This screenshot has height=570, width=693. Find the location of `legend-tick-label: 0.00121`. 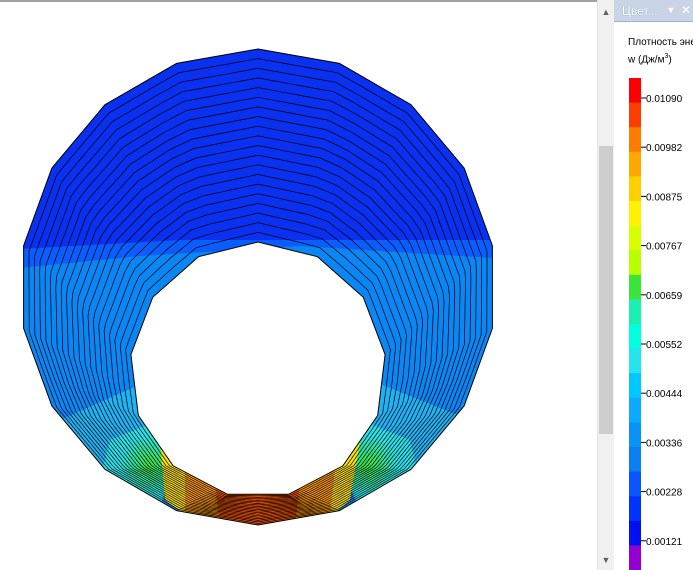

legend-tick-label: 0.00121 is located at coordinates (664, 542).